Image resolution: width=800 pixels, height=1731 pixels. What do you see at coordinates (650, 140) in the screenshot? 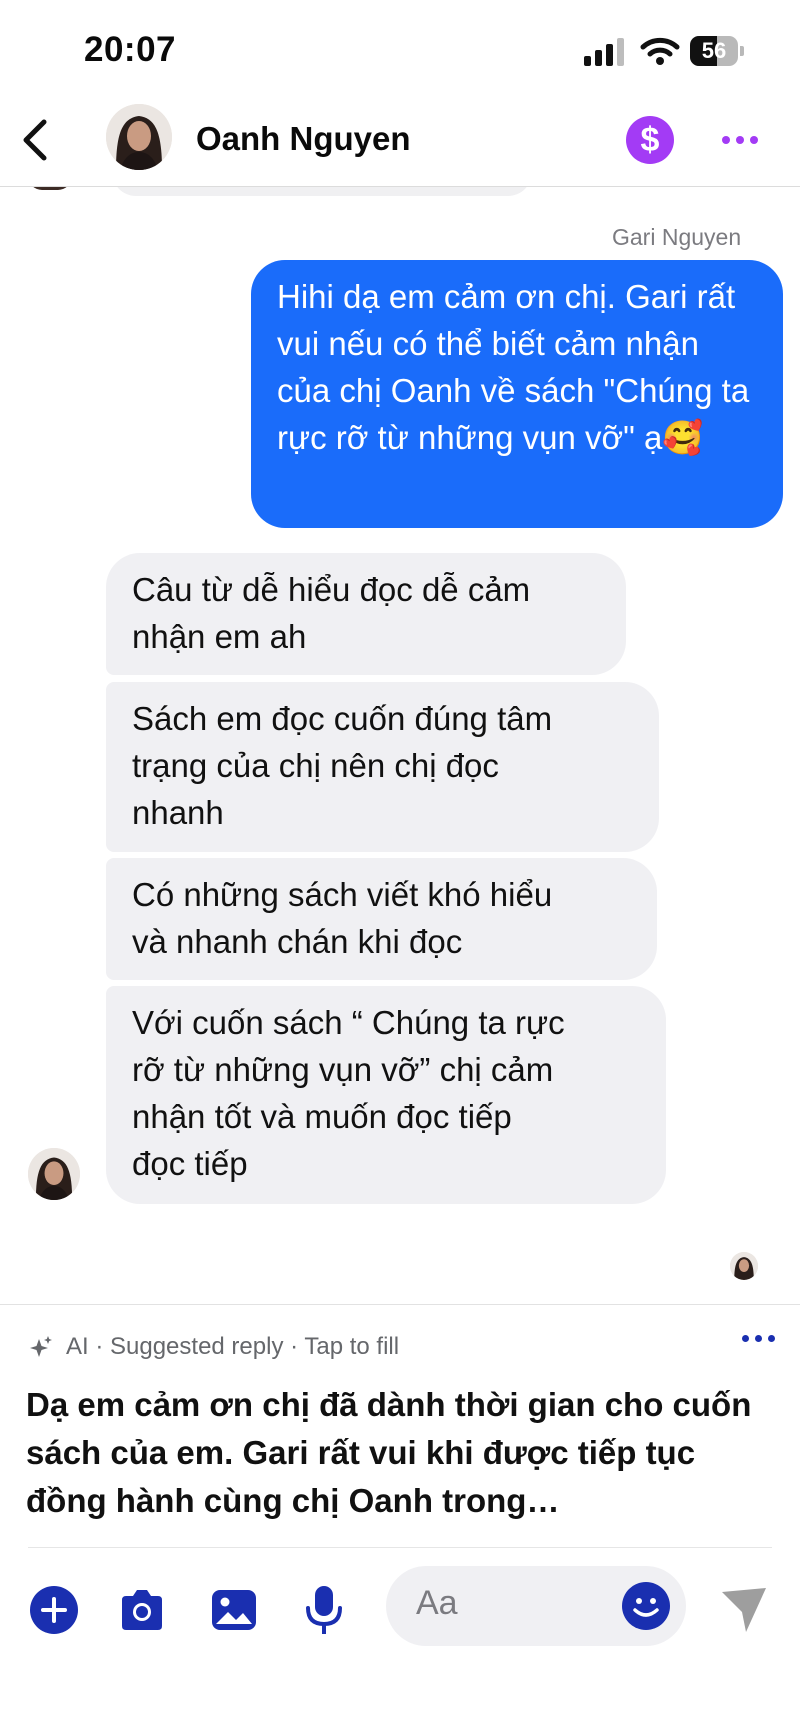
I see `payment-button: $` at bounding box center [650, 140].